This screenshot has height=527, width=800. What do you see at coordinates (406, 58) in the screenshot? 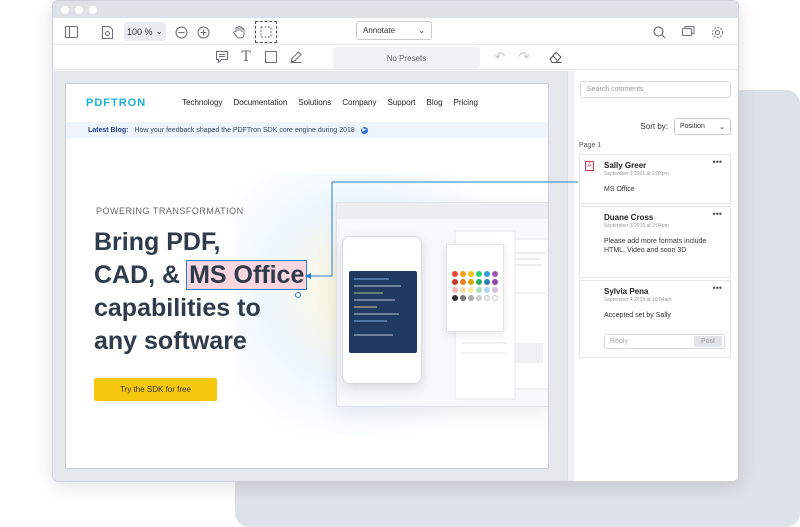
I see `presets-area: No Presets` at bounding box center [406, 58].